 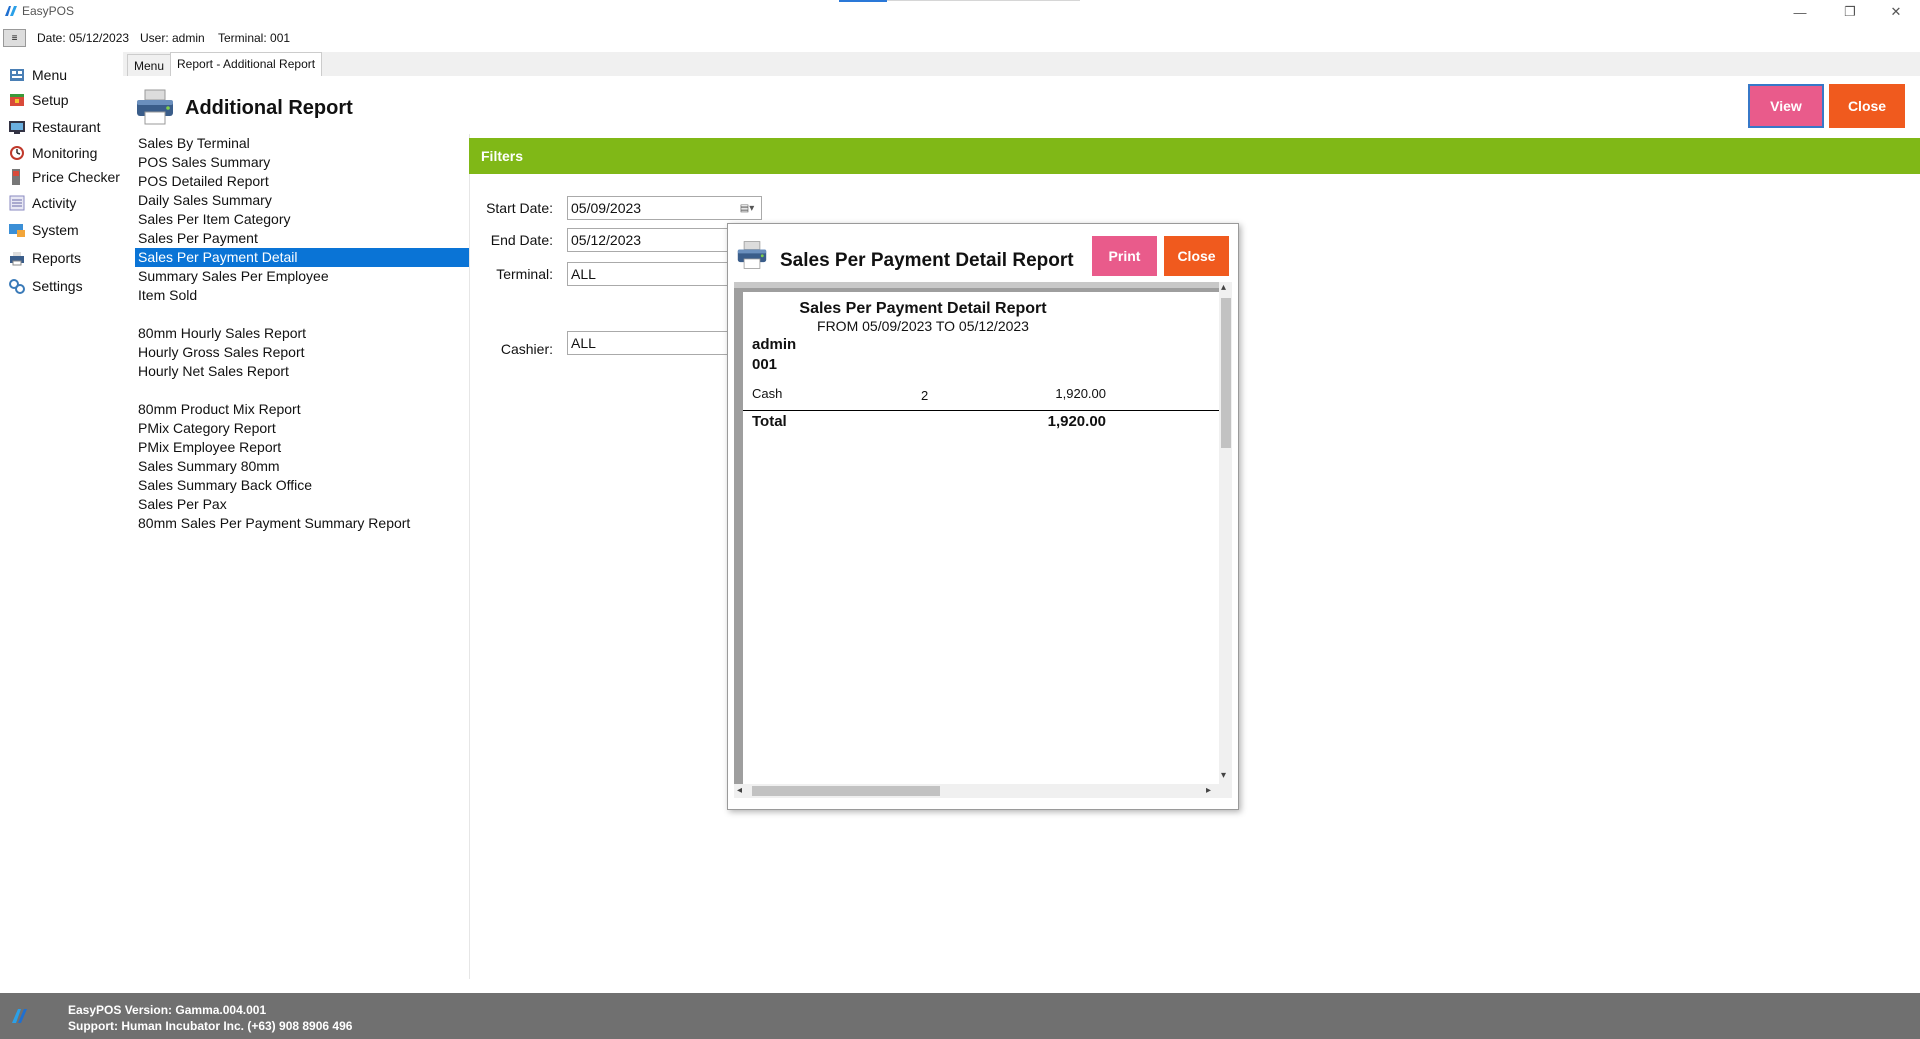 What do you see at coordinates (11, 11) in the screenshot?
I see `easypos-logo-icon` at bounding box center [11, 11].